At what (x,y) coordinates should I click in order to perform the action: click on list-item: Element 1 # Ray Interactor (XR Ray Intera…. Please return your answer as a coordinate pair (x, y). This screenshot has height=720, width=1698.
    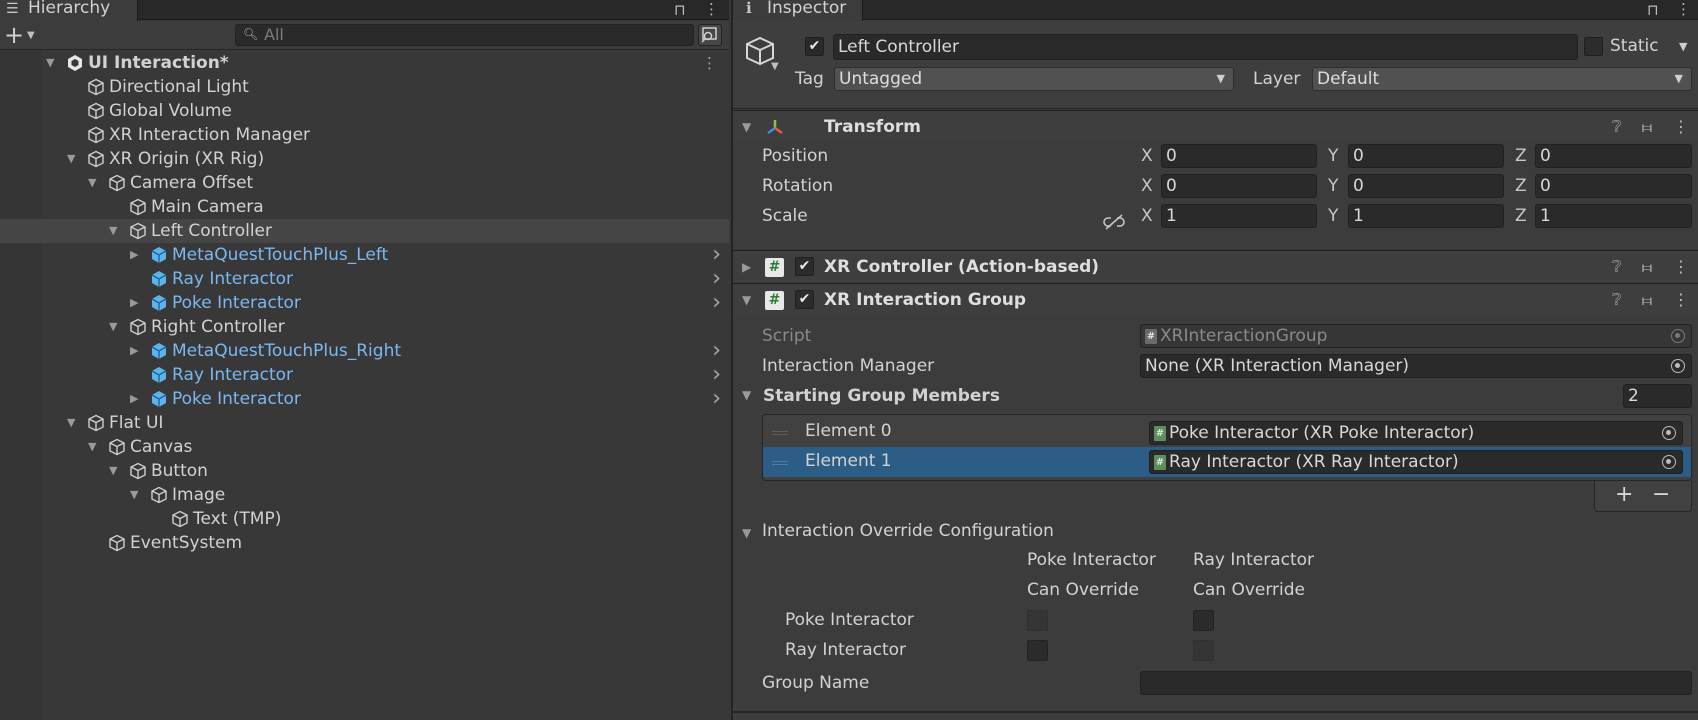
    Looking at the image, I should click on (1227, 462).